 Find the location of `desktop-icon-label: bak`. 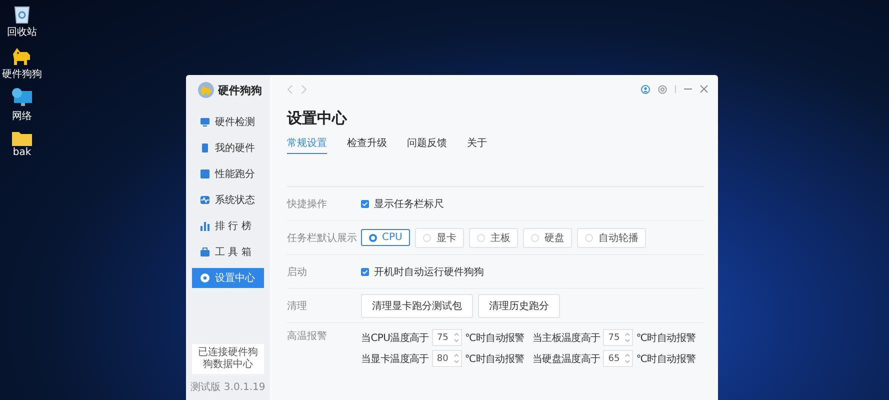

desktop-icon-label: bak is located at coordinates (22, 152).